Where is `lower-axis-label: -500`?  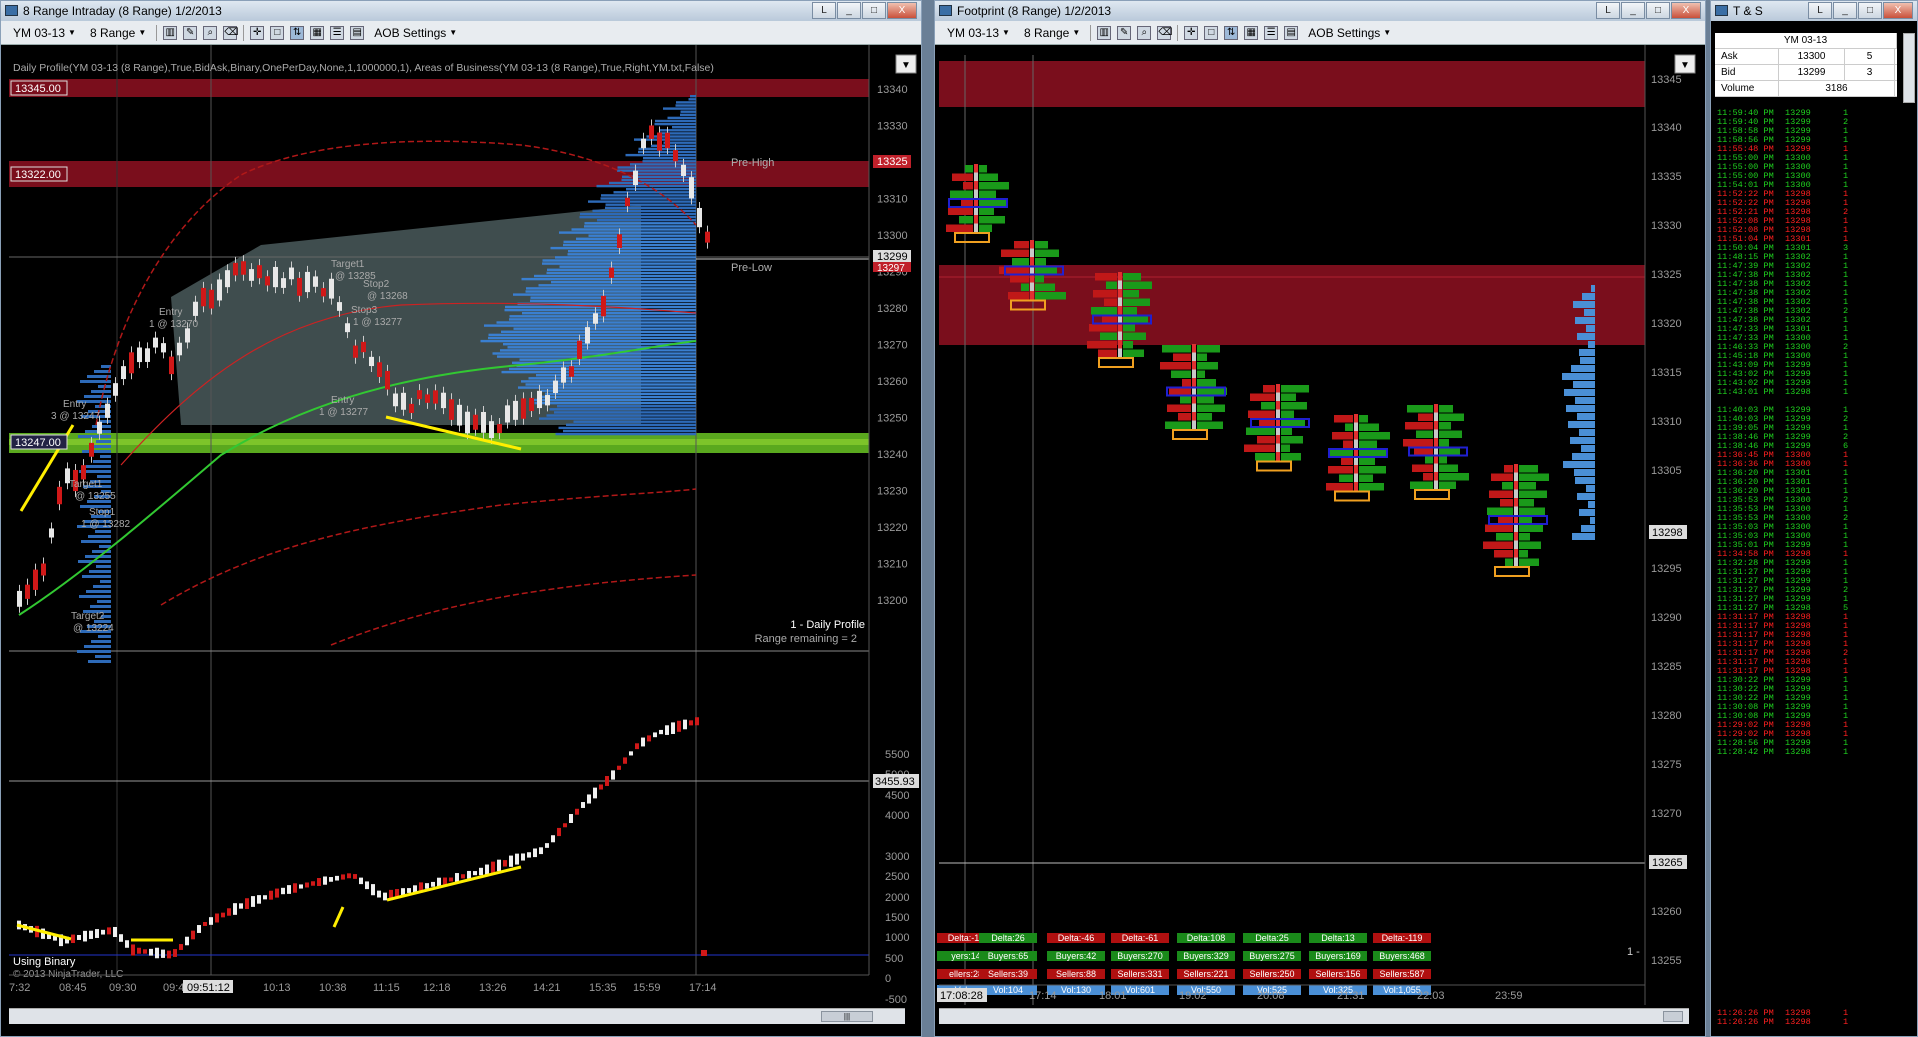 lower-axis-label: -500 is located at coordinates (896, 1000).